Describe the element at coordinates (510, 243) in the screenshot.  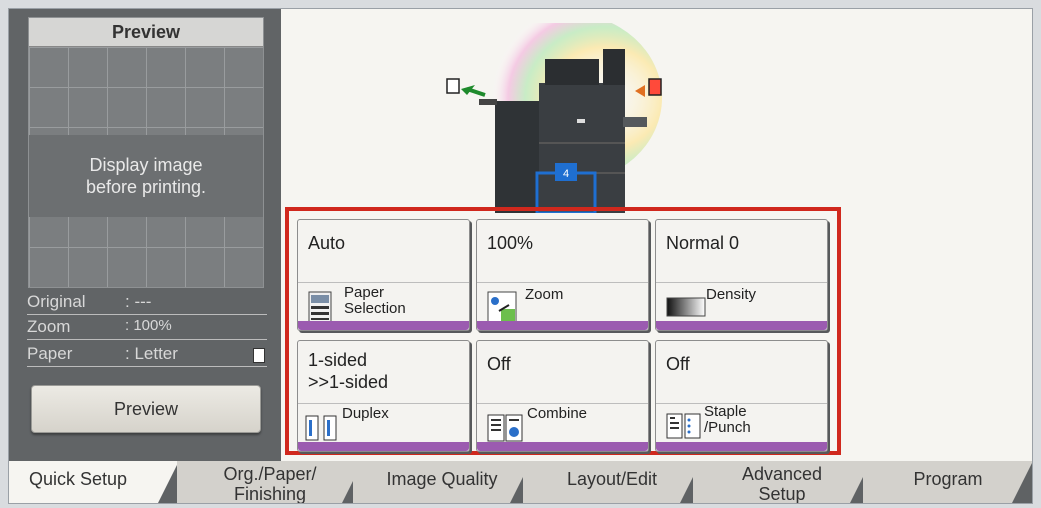
I see `zoom-value-text: 100%` at that location.